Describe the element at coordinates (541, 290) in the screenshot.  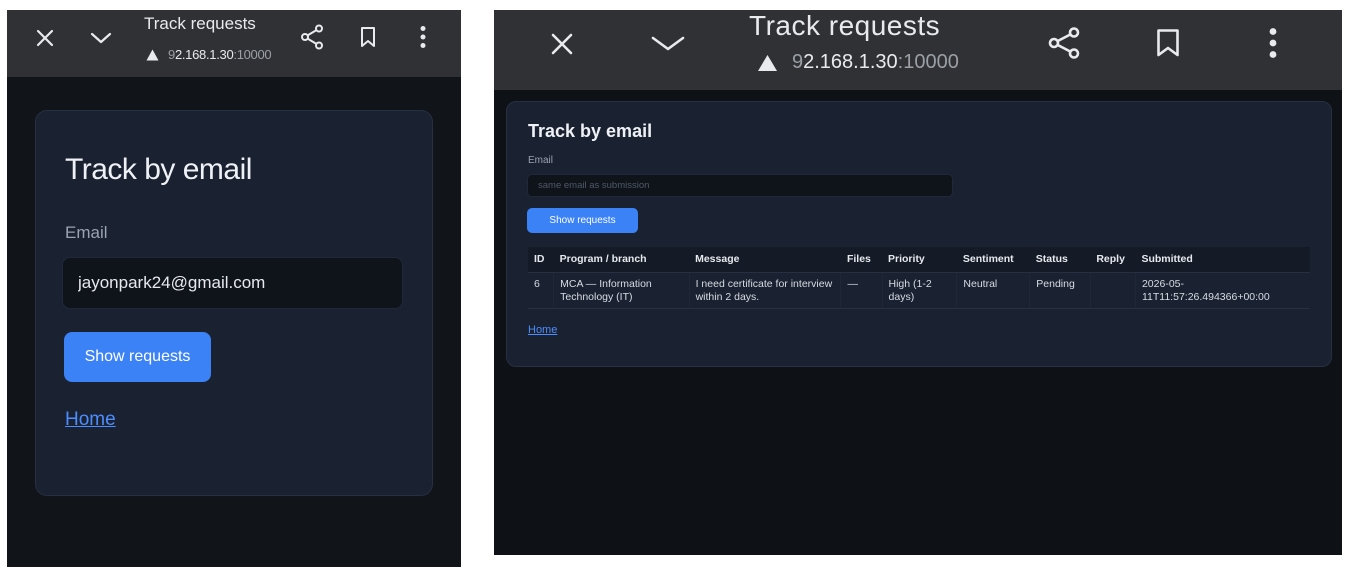
I see `cell-id: 6` at that location.